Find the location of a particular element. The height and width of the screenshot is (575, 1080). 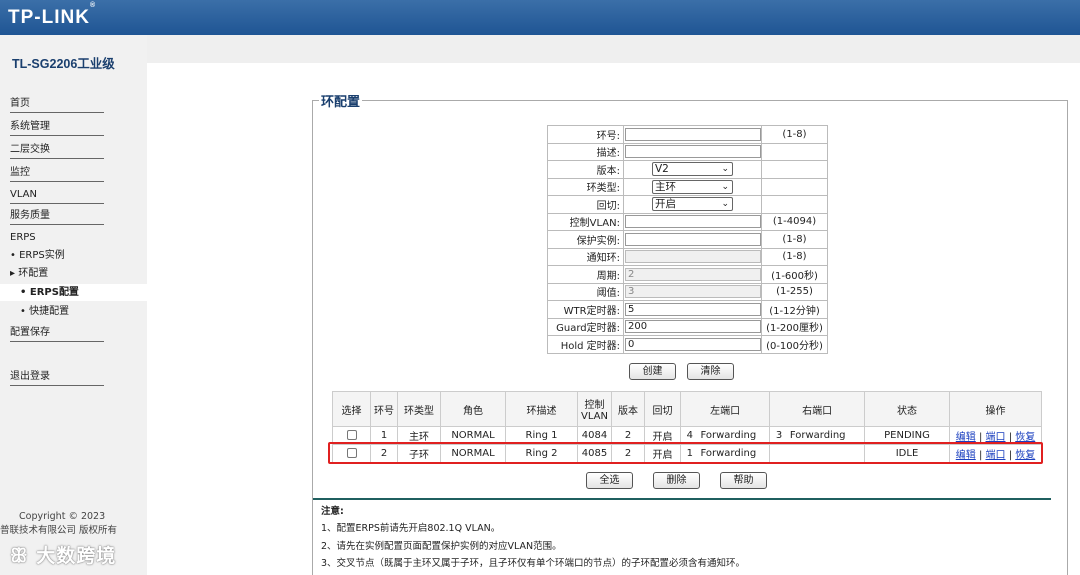

col-select: 选择 is located at coordinates (351, 409).